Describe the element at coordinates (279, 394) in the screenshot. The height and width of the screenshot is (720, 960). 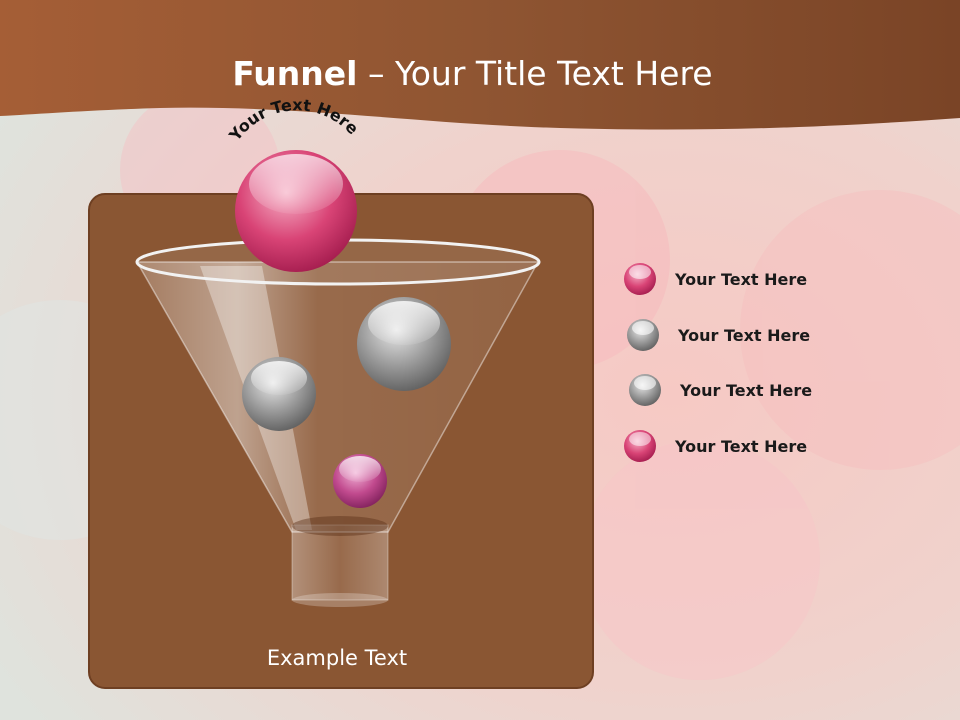
I see `ball-grey-medium` at that location.